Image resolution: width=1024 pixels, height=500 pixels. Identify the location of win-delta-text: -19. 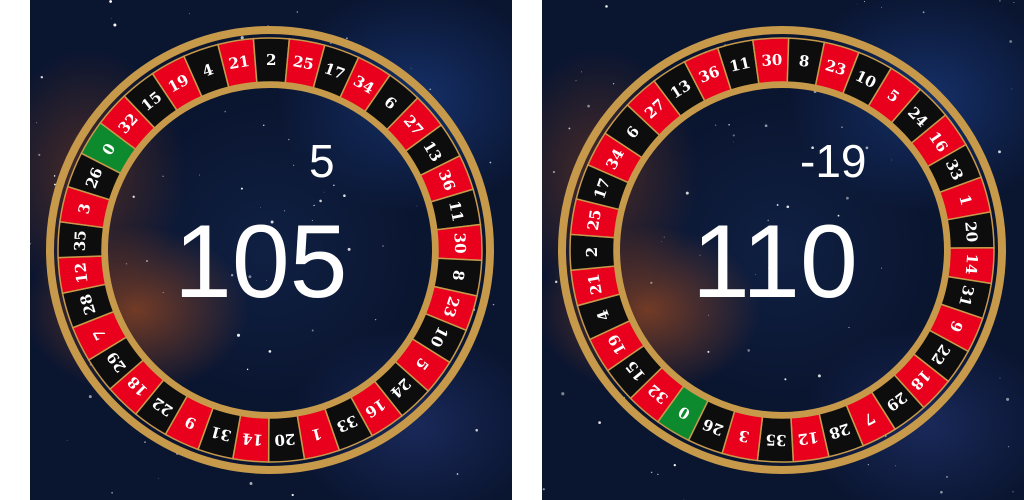
(833, 161).